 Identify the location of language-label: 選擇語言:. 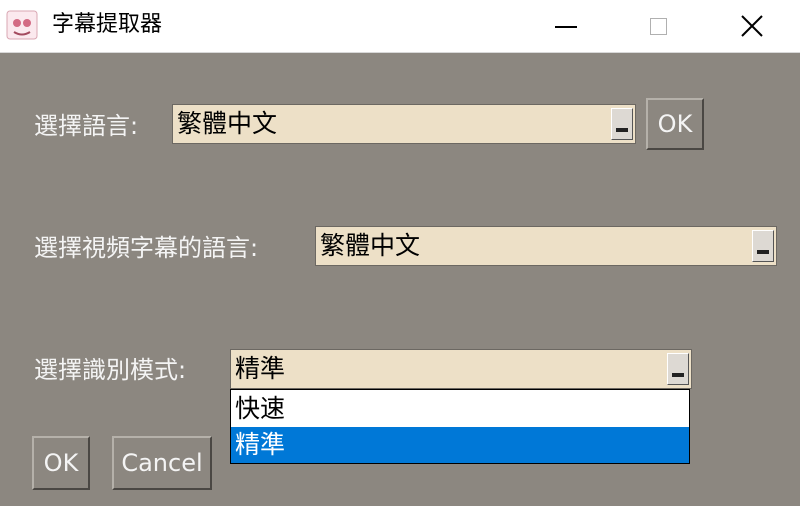
(86, 126).